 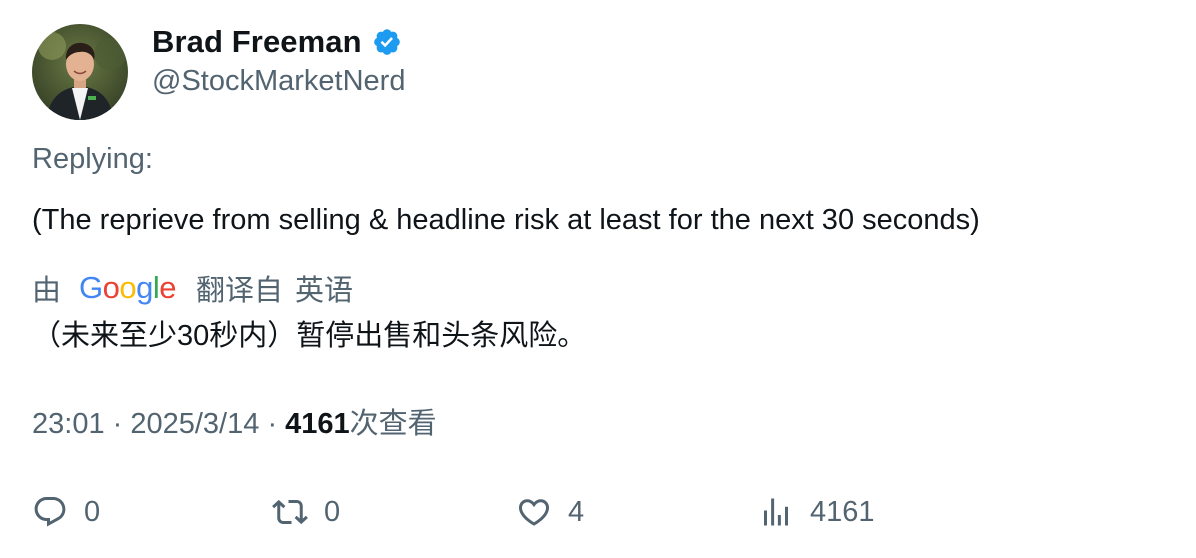 I want to click on reply-icon, so click(x=50, y=512).